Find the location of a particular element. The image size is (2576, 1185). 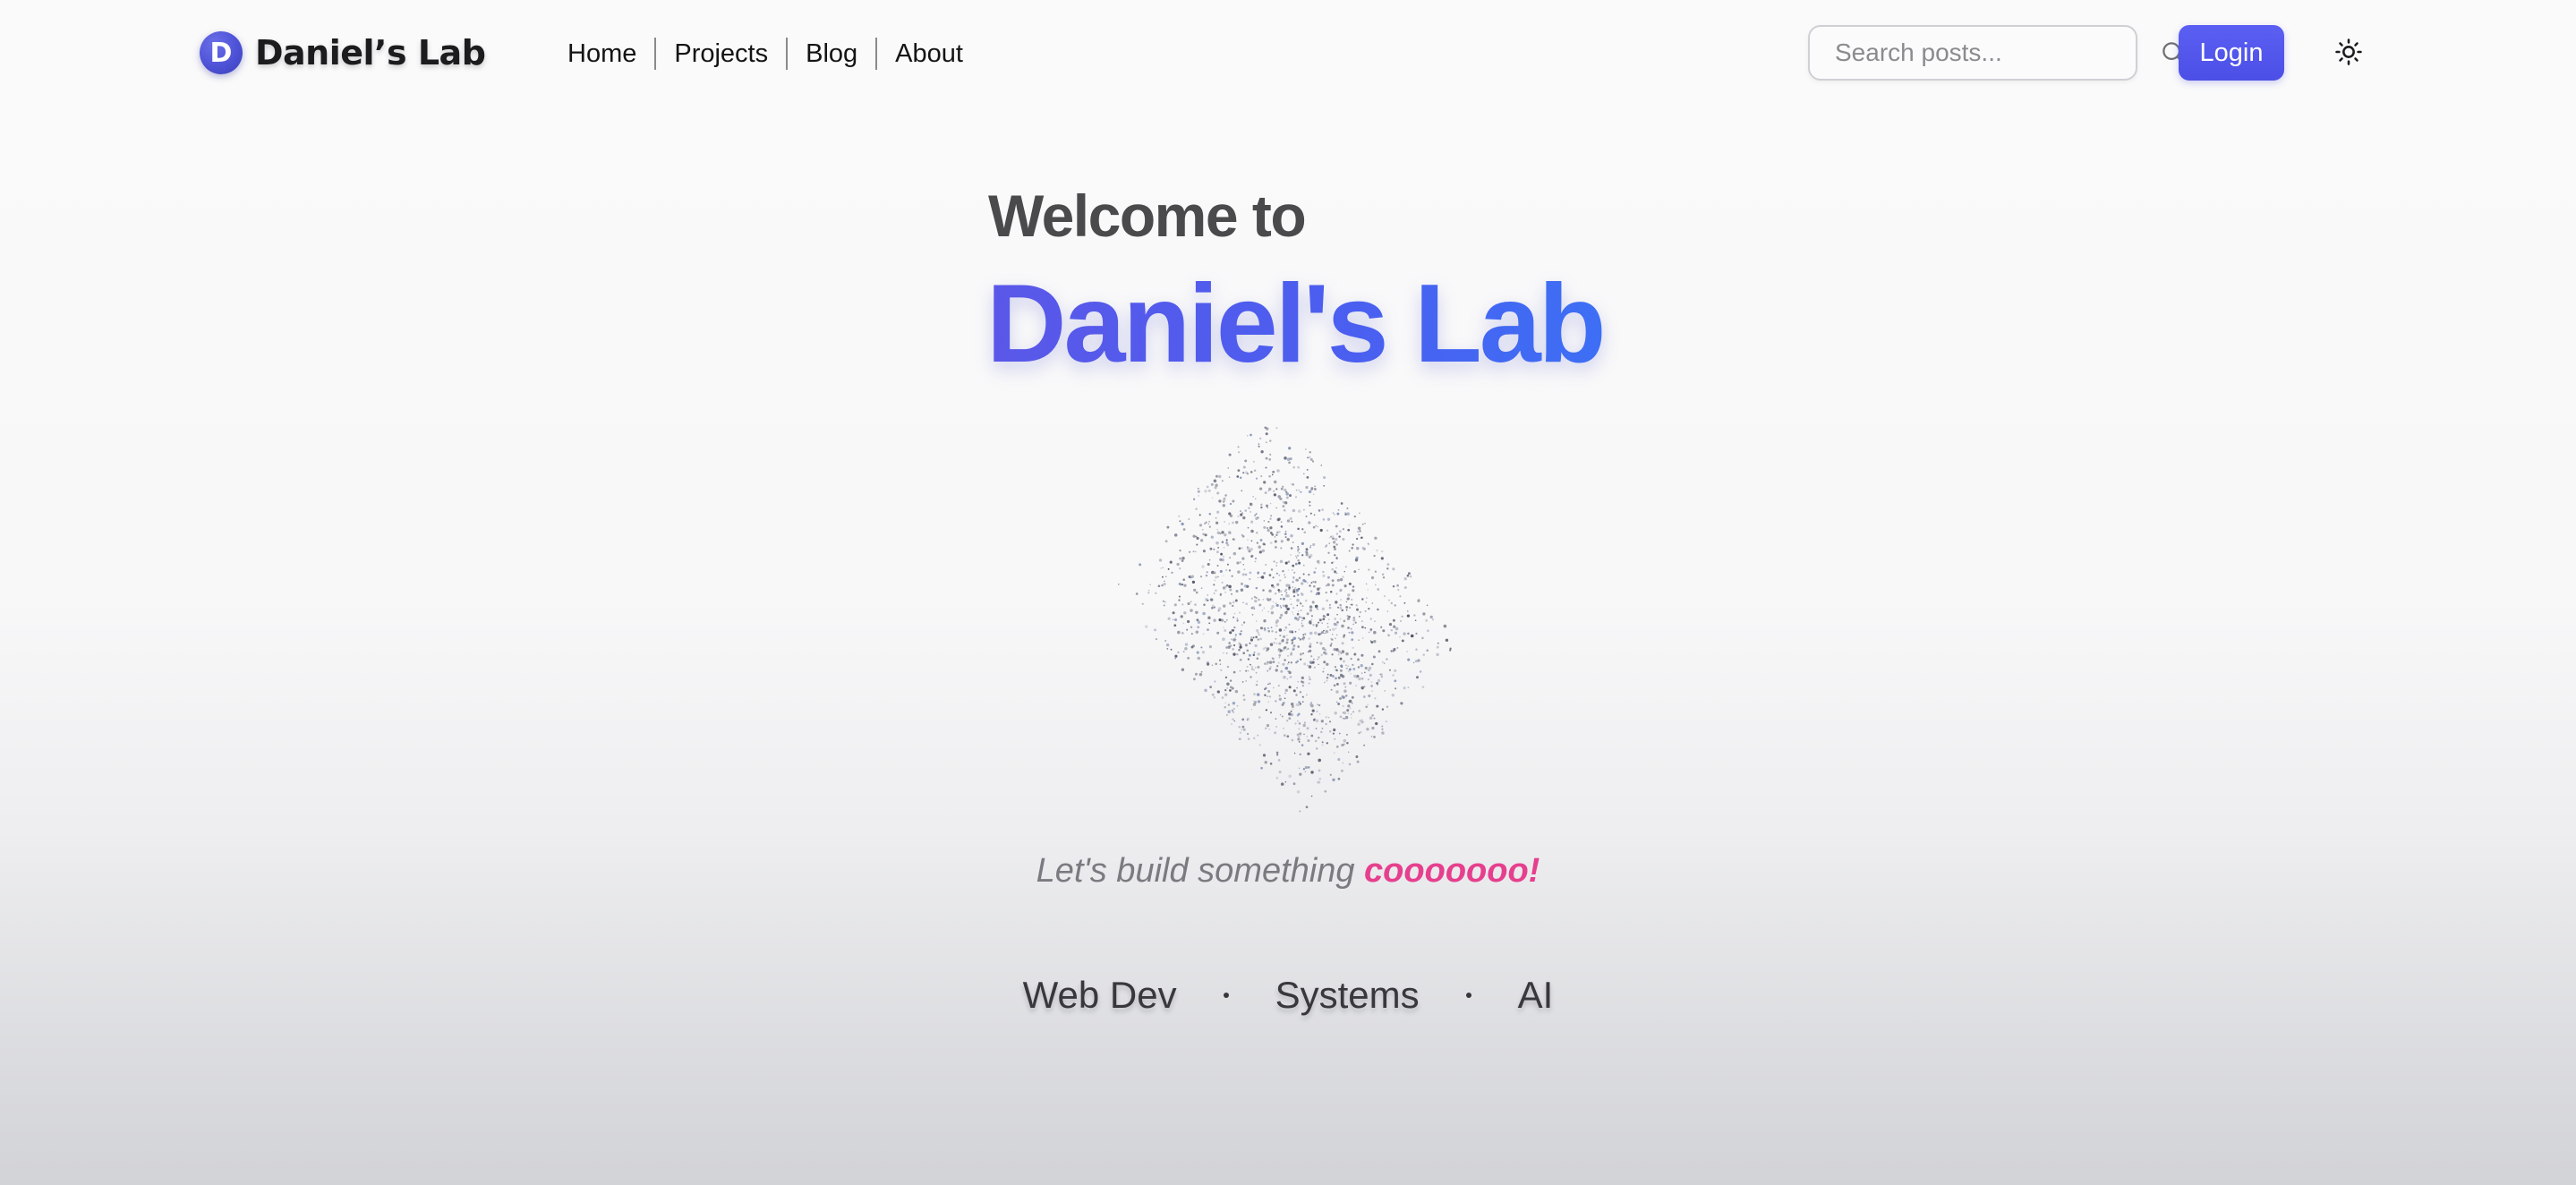

theme-toggle-button is located at coordinates (2349, 54).